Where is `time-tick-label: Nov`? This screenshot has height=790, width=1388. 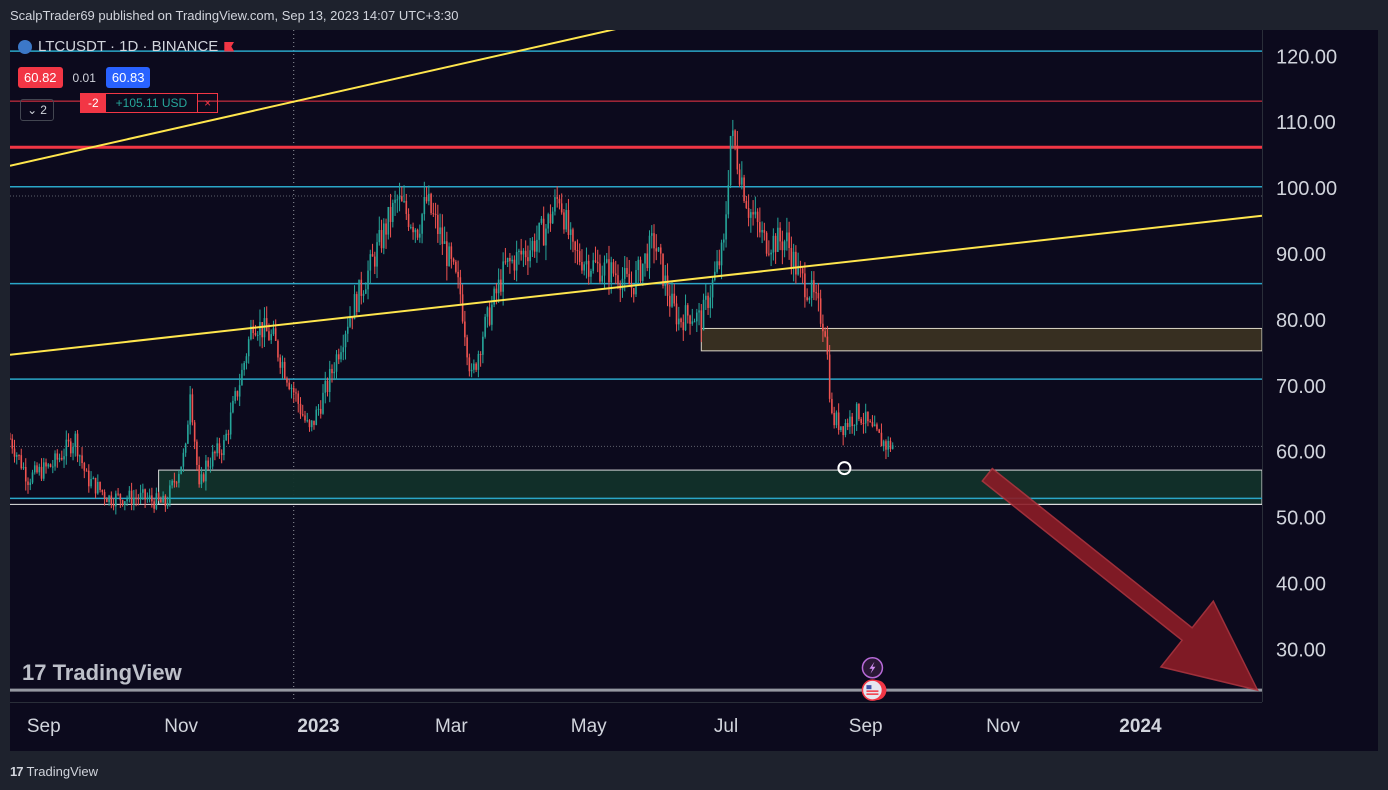
time-tick-label: Nov is located at coordinates (1003, 726).